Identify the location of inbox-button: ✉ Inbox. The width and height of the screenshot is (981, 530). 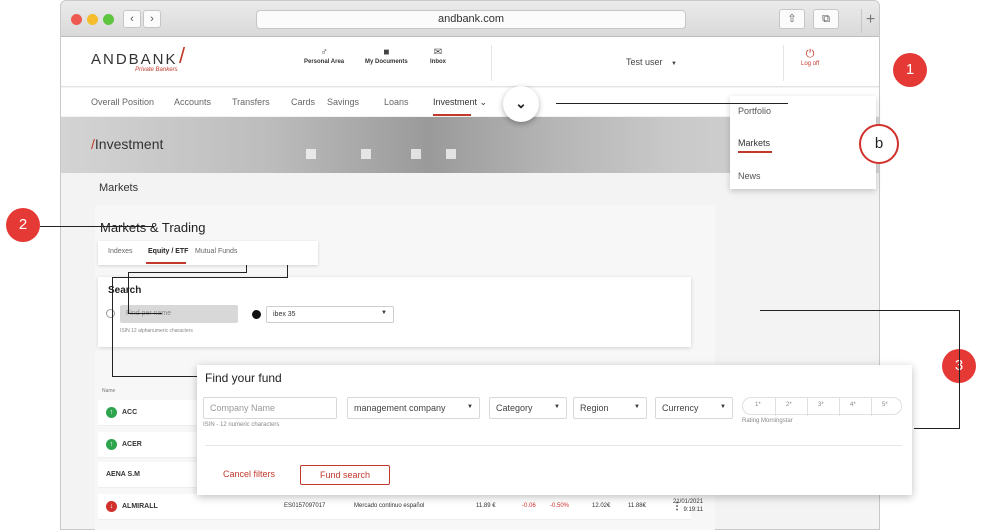
(438, 55).